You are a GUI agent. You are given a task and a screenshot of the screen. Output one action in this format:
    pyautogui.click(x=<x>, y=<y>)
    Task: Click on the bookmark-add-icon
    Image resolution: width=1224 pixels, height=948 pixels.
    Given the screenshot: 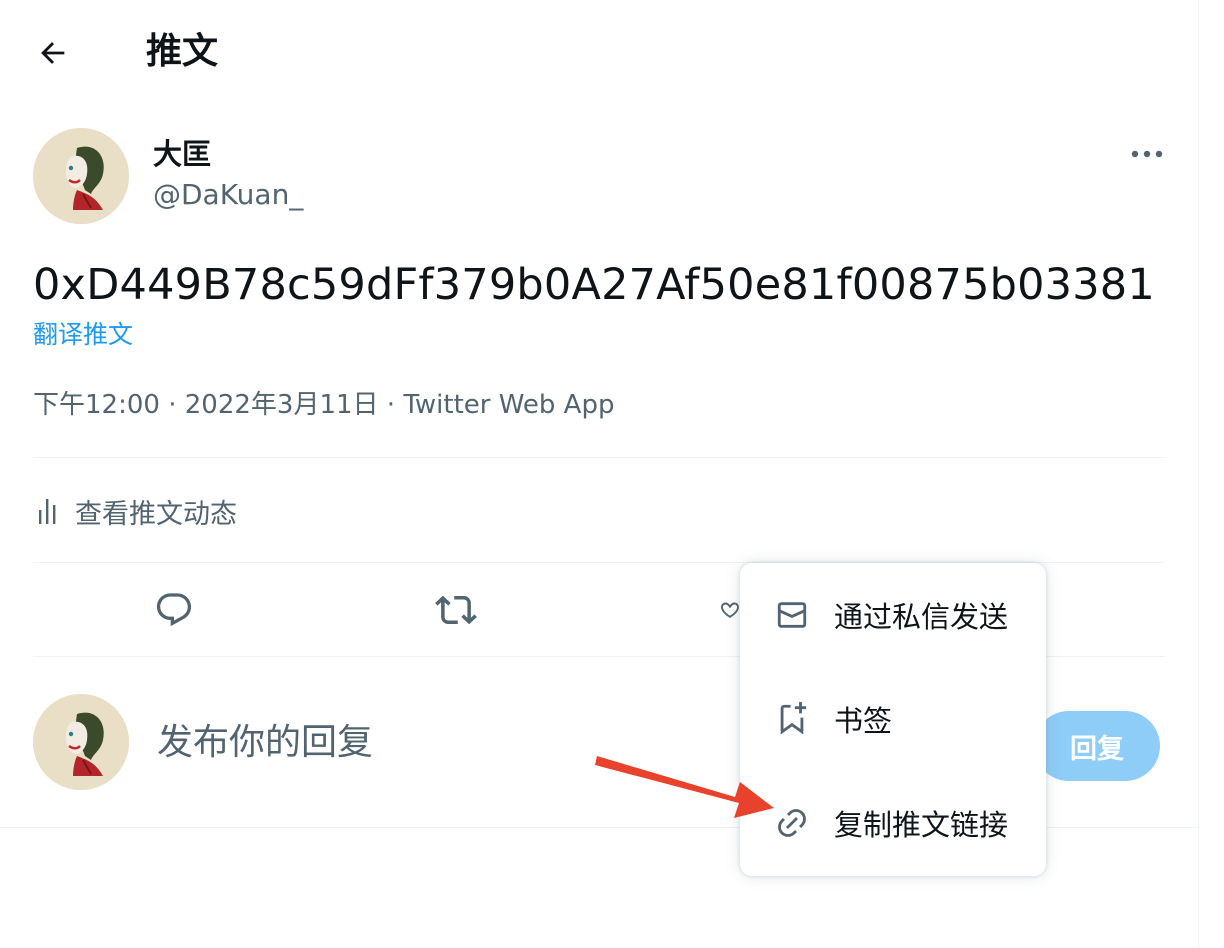 What is the action you would take?
    pyautogui.click(x=792, y=719)
    